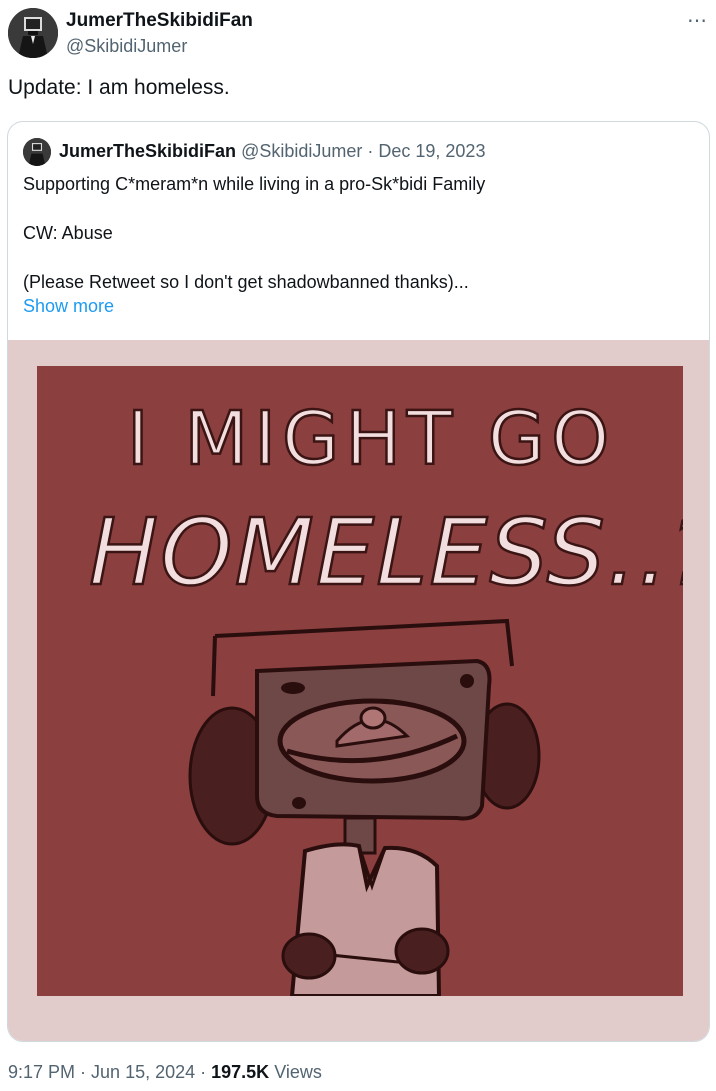 Image resolution: width=716 pixels, height=1091 pixels. Describe the element at coordinates (386, 552) in the screenshot. I see `image-text-line2: HOMELESS..?` at that location.